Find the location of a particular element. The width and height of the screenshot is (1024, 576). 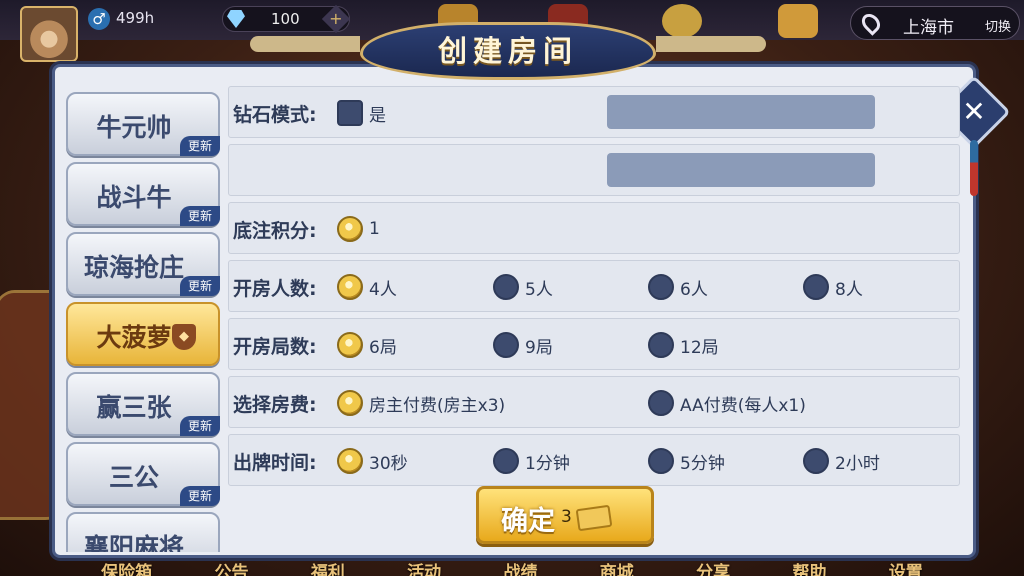

location-switch-button: 切换 is located at coordinates (998, 25).